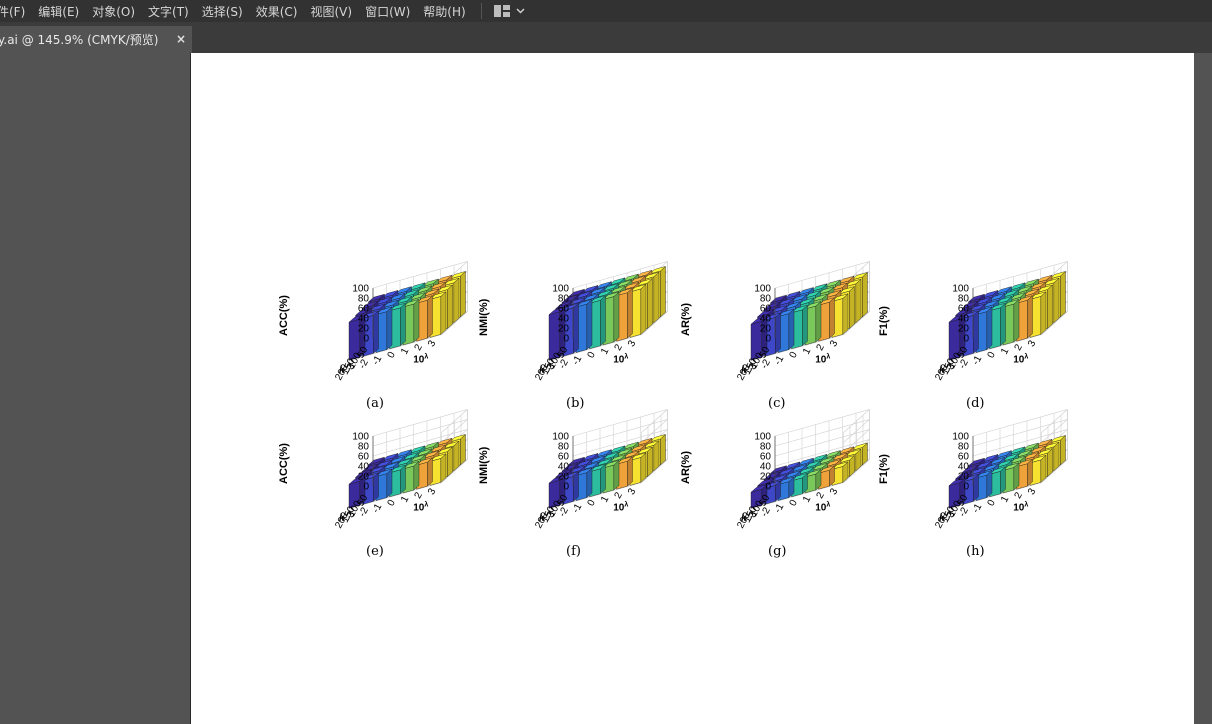 This screenshot has height=724, width=1212. I want to click on document-tab: y.ai @ 145.9% (CMYK/预览) ×, so click(96, 39).